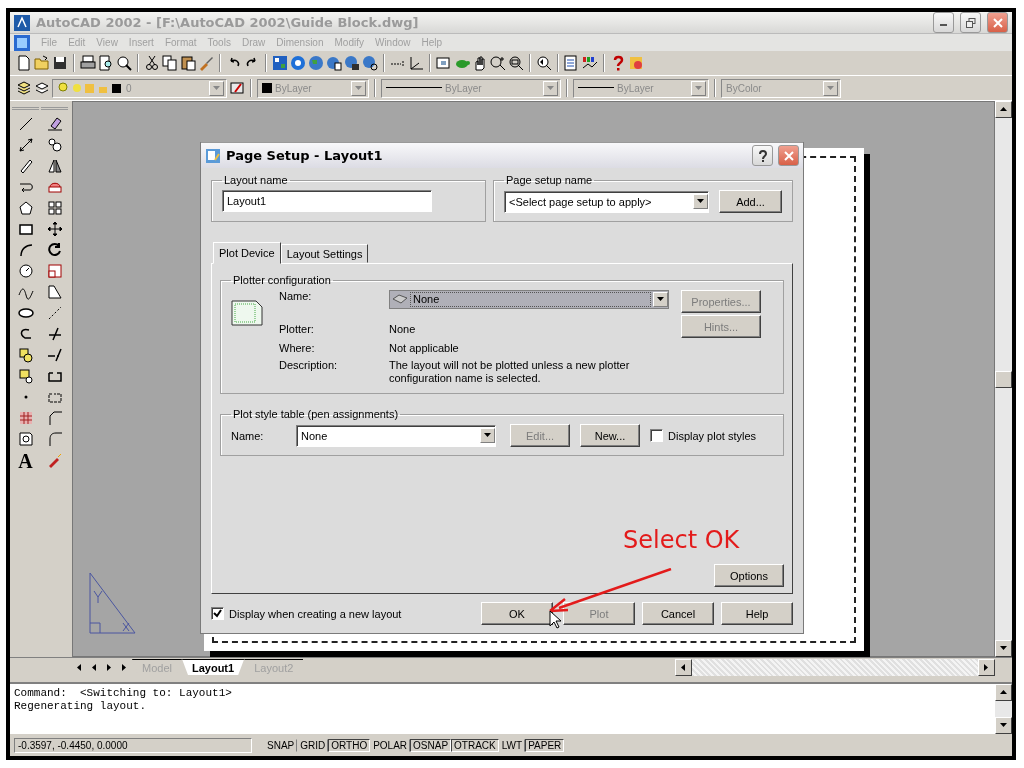 This screenshot has width=1024, height=768. What do you see at coordinates (835, 667) in the screenshot?
I see `horizontal-scrollbar` at bounding box center [835, 667].